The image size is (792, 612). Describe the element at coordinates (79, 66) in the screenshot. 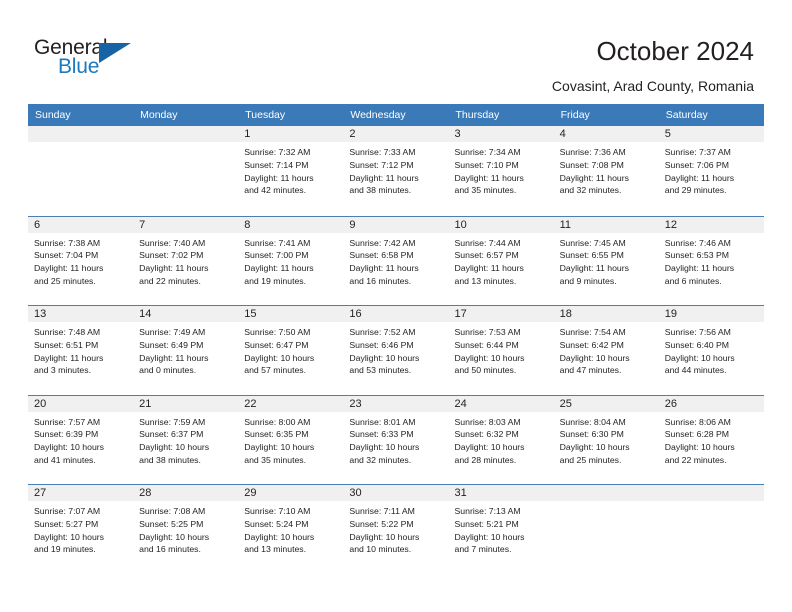

I see `logo-text-blue: Blue` at that location.